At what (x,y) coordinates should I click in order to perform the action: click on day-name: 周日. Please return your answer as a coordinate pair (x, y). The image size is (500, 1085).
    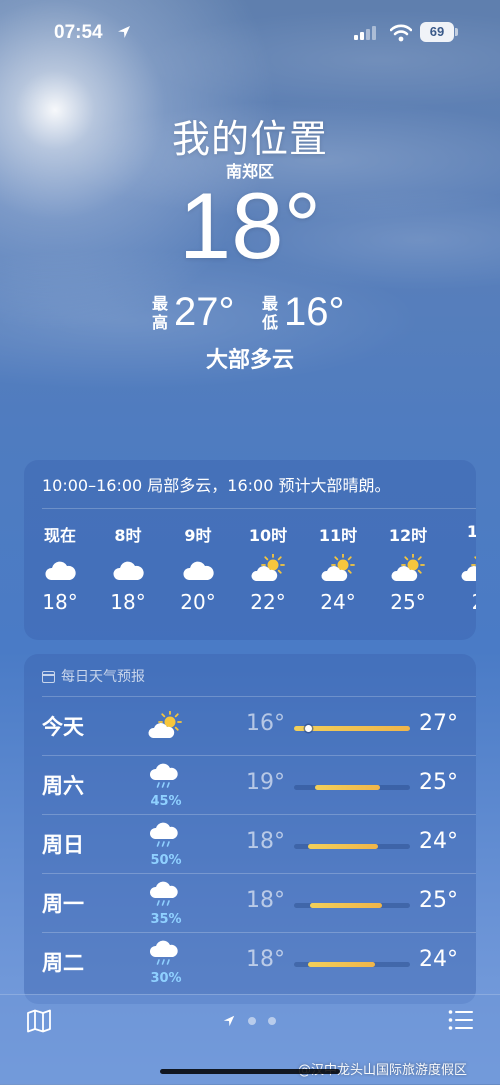
    Looking at the image, I should click on (63, 845).